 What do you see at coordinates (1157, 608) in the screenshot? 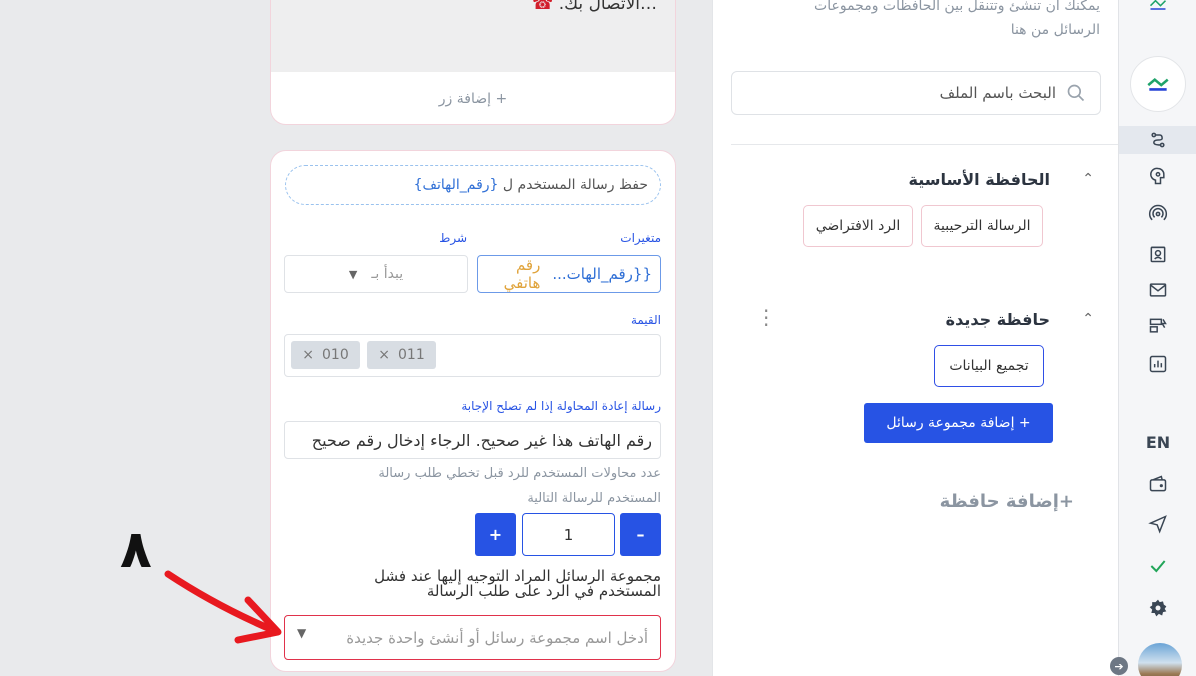
I see `gear-icon` at bounding box center [1157, 608].